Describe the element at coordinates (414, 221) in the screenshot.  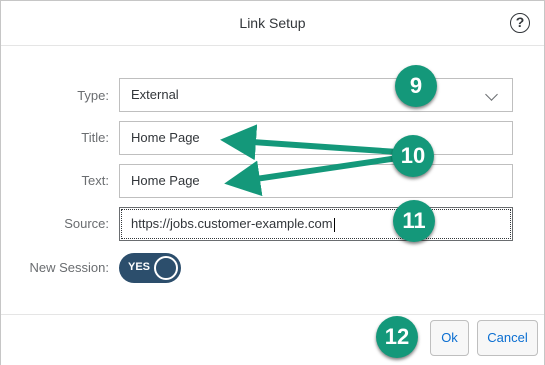
I see `annotation-marker-11: 11` at that location.